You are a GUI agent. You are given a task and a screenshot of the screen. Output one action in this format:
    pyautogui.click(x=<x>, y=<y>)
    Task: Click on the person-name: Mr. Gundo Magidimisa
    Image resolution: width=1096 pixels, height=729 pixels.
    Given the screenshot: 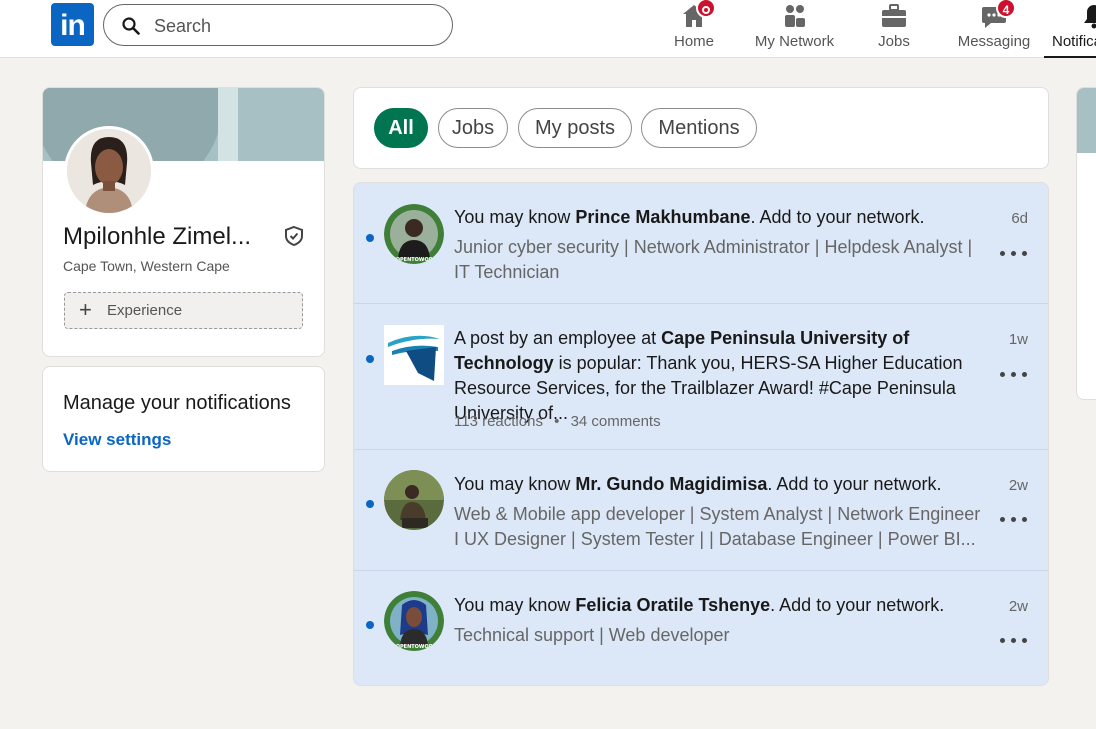 What is the action you would take?
    pyautogui.click(x=671, y=484)
    